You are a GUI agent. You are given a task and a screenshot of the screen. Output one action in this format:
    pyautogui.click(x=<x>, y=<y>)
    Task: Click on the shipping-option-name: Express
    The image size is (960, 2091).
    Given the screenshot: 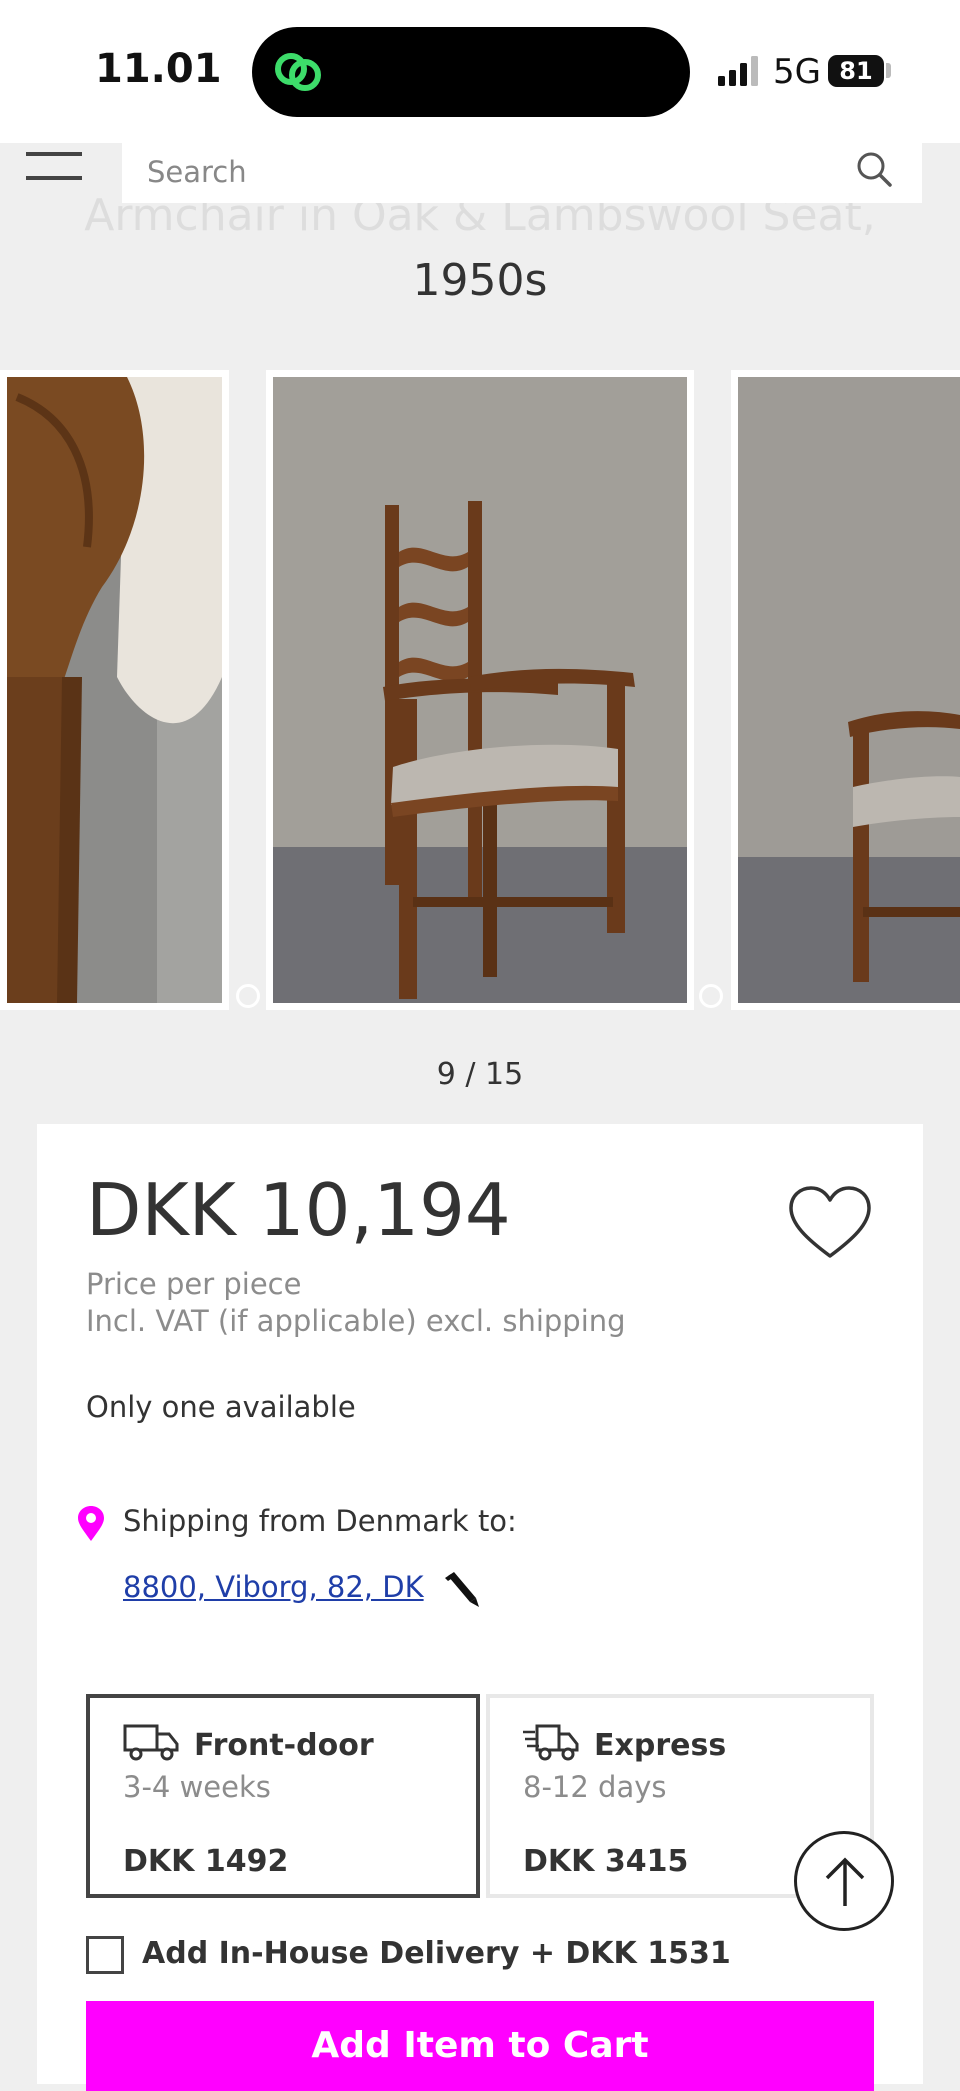 What is the action you would take?
    pyautogui.click(x=660, y=1745)
    